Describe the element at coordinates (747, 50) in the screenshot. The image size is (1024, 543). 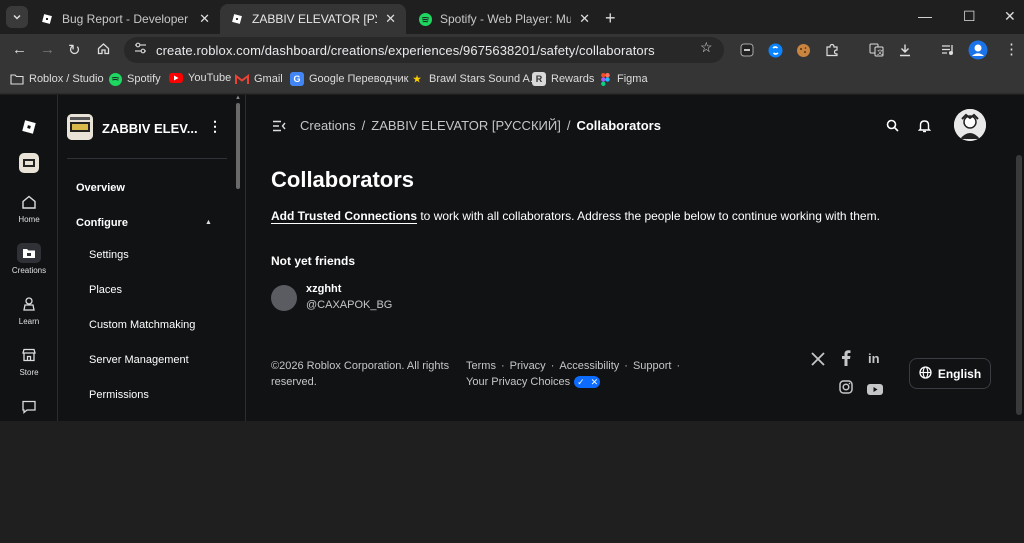
I see `extension-icon` at that location.